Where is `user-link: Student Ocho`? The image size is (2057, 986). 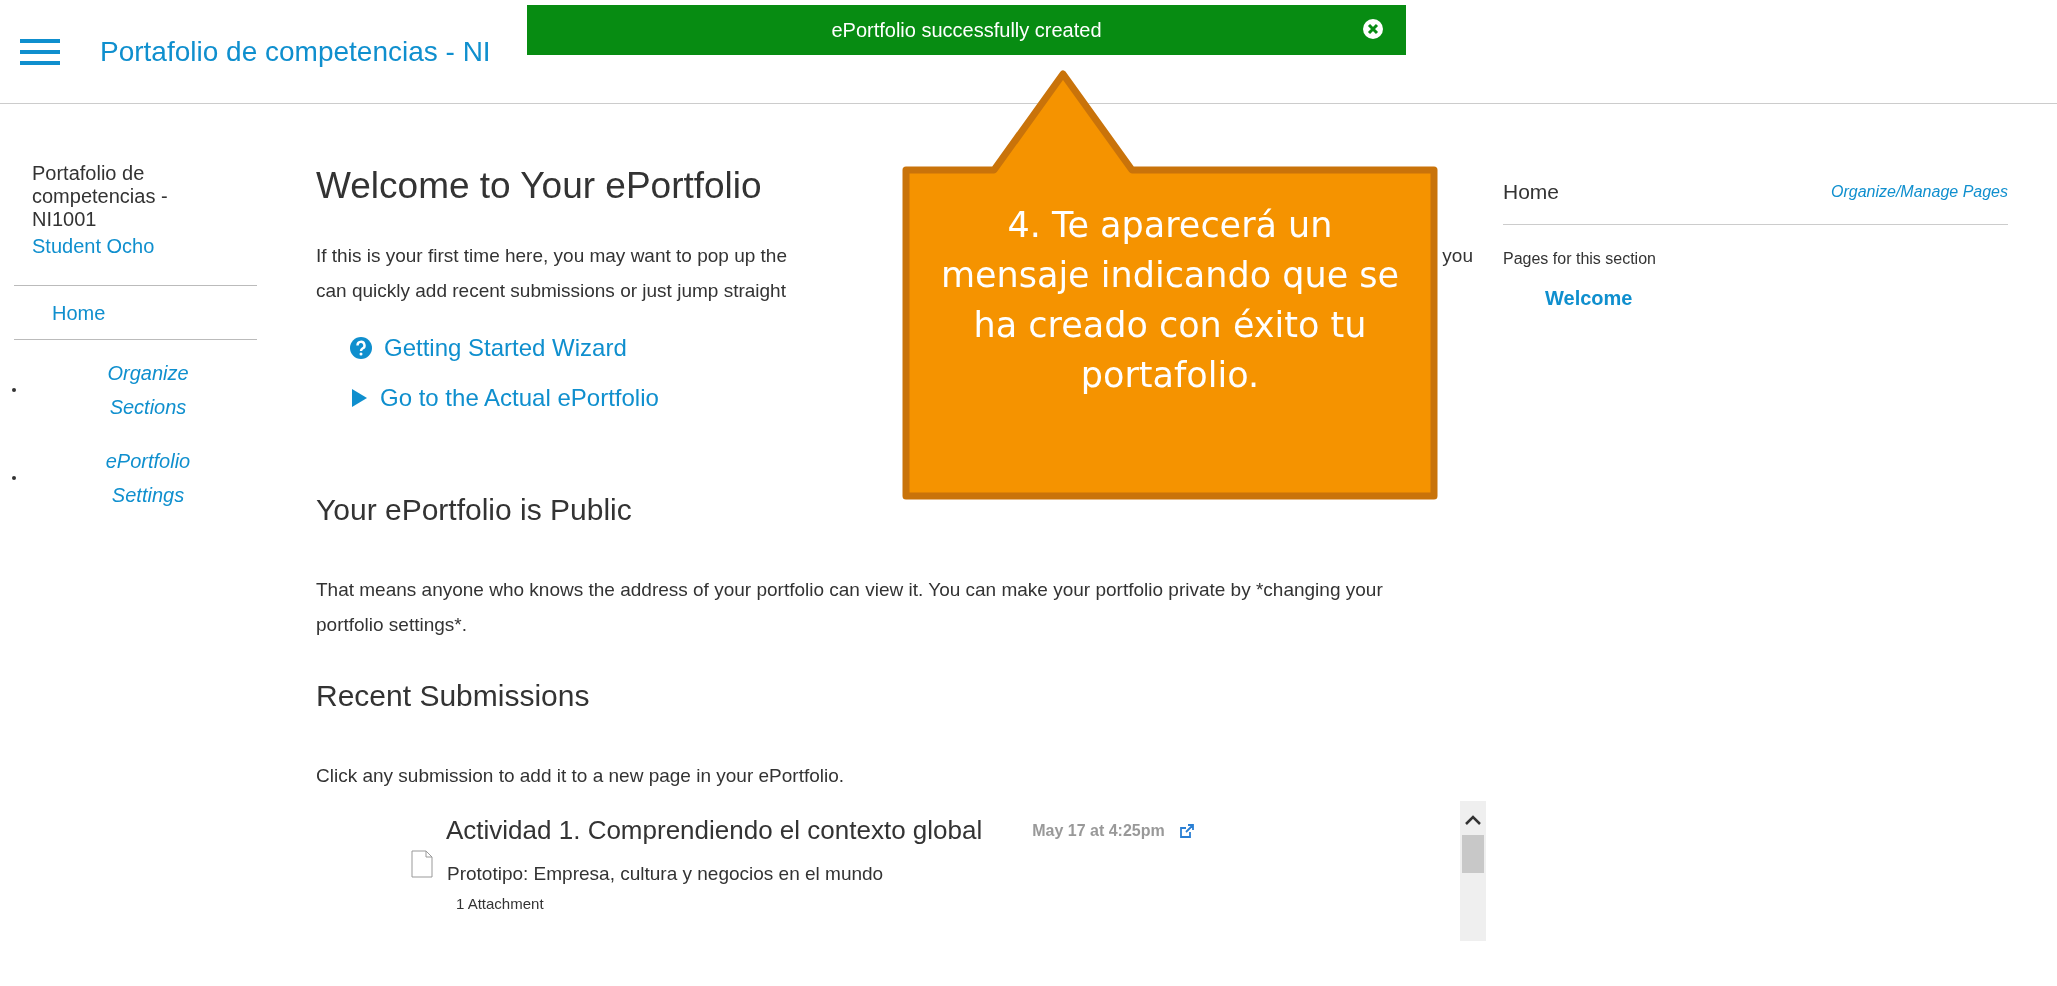
user-link: Student Ocho is located at coordinates (135, 246).